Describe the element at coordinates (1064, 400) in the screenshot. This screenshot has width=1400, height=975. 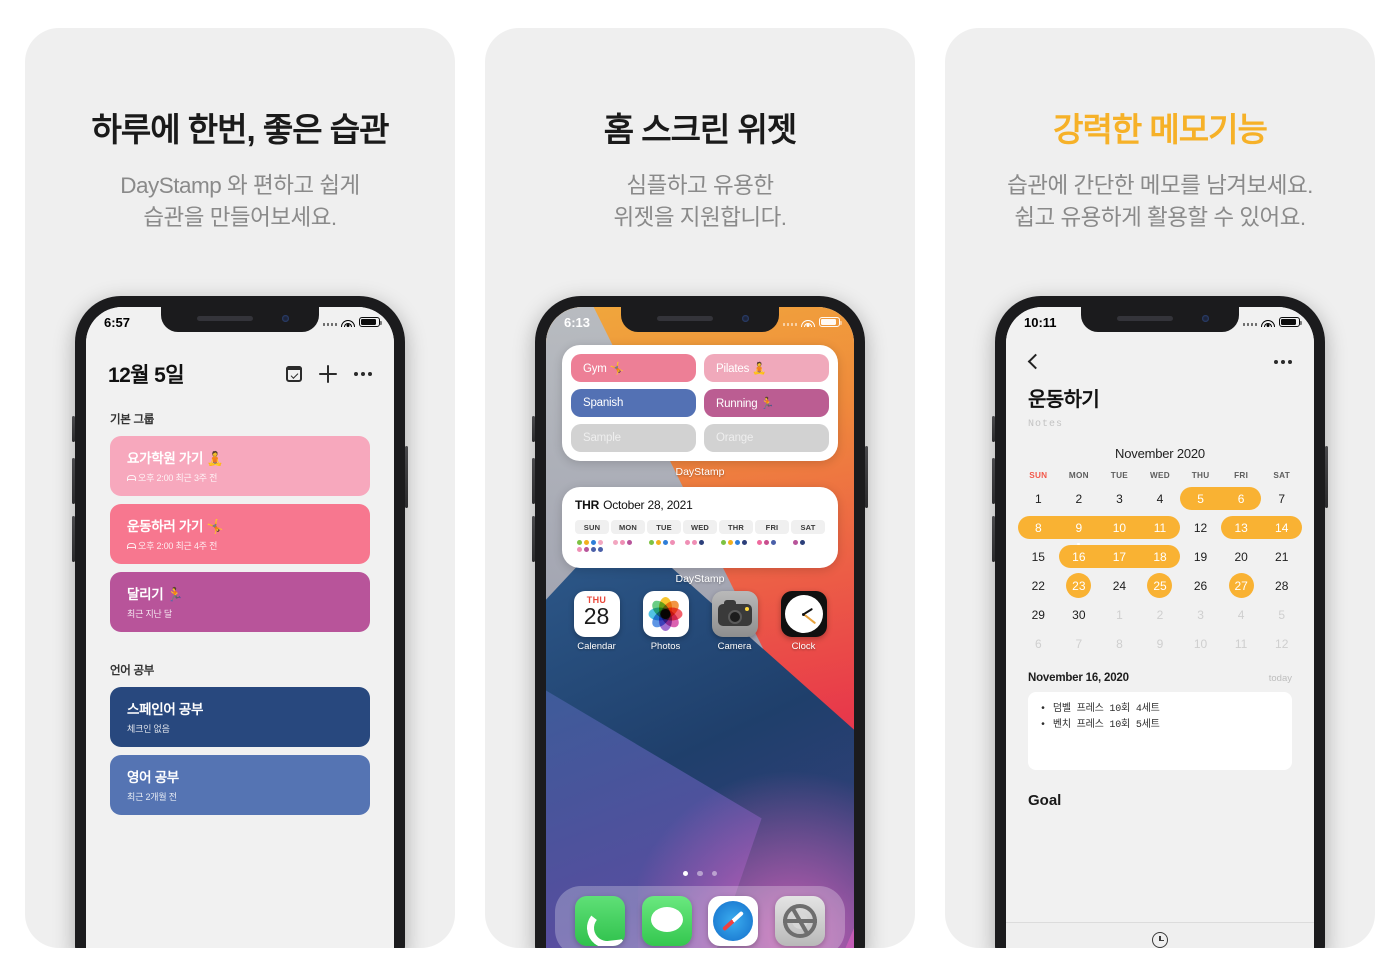
I see `page-title: 운동하기` at that location.